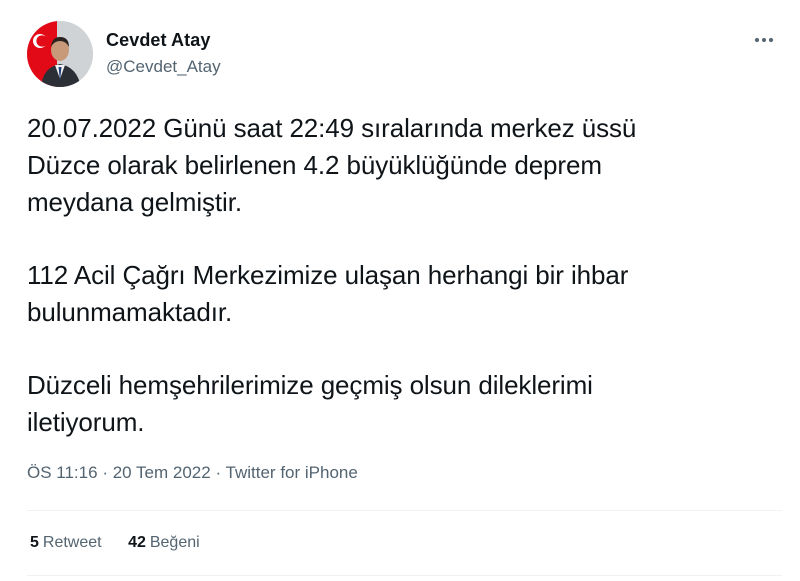  I want to click on avatar-photo, so click(60, 54).